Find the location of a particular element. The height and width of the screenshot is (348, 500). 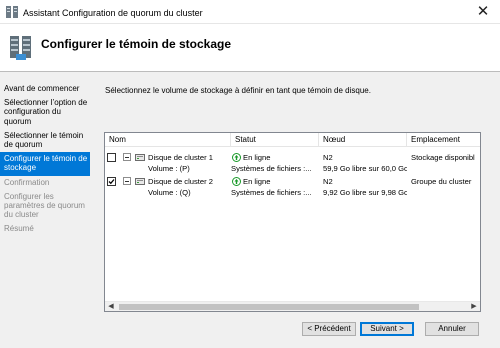

scroll-right-icon: ▶ is located at coordinates (474, 306).